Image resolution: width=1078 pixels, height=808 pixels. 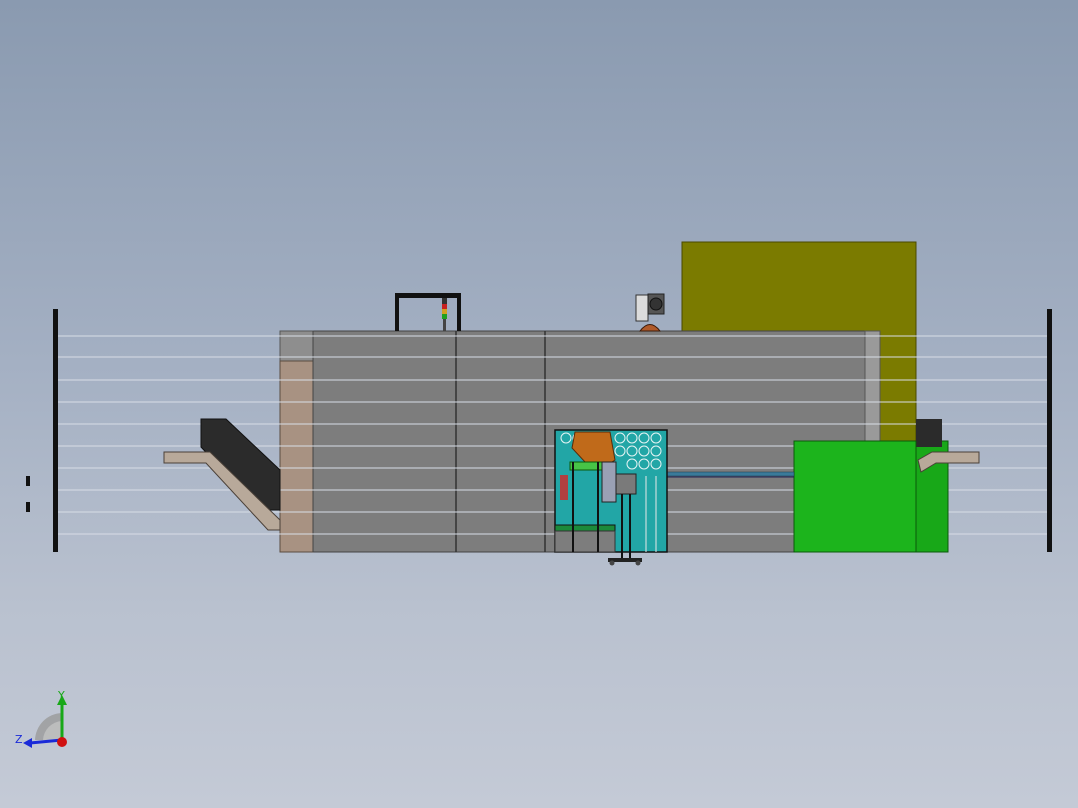 I want to click on z-axis-label: Z, so click(x=19, y=739).